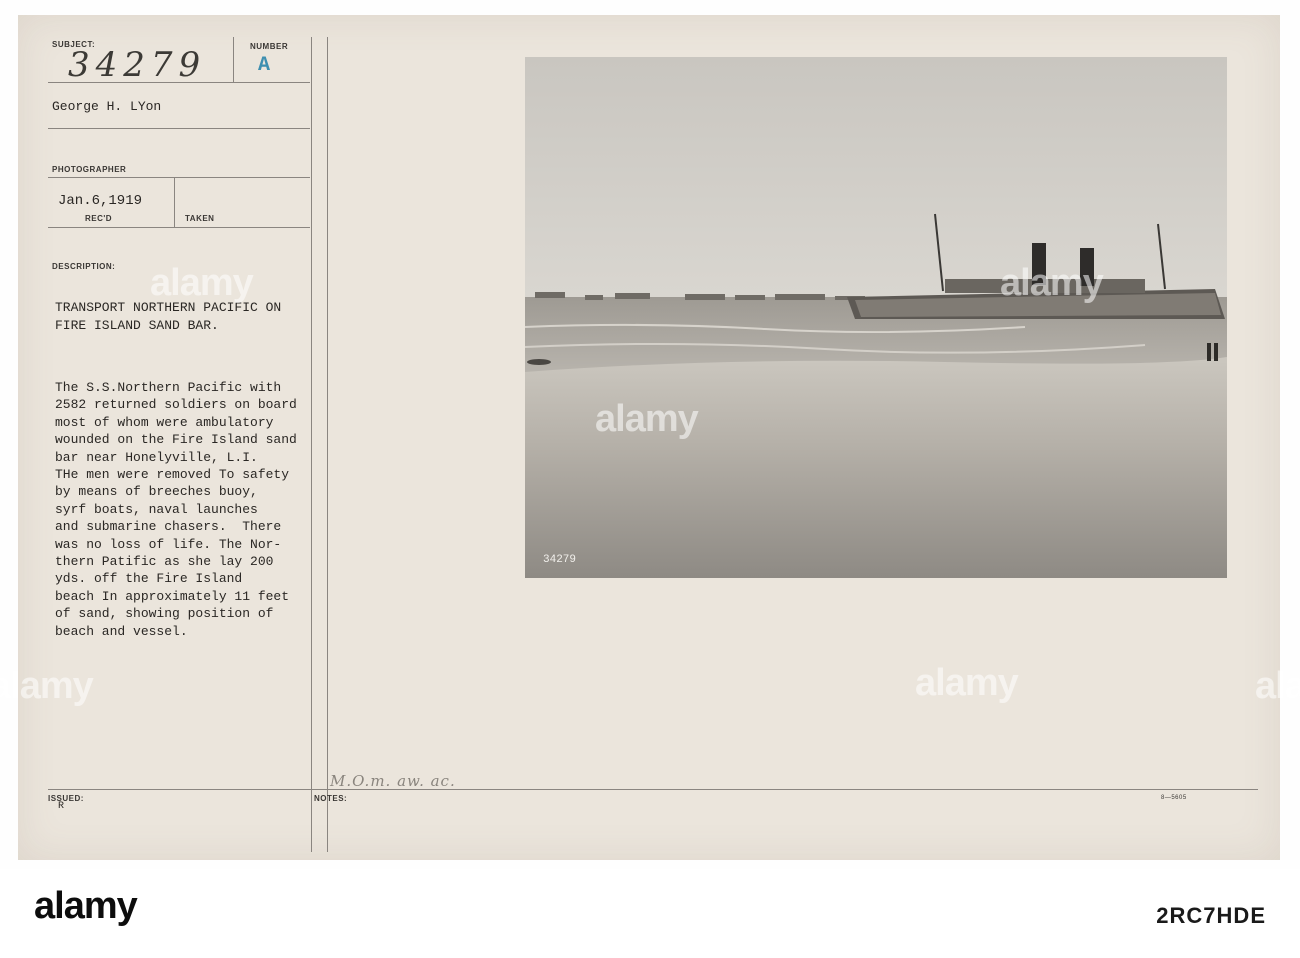 The height and width of the screenshot is (958, 1300). I want to click on footer-logo: alamy, so click(86, 906).